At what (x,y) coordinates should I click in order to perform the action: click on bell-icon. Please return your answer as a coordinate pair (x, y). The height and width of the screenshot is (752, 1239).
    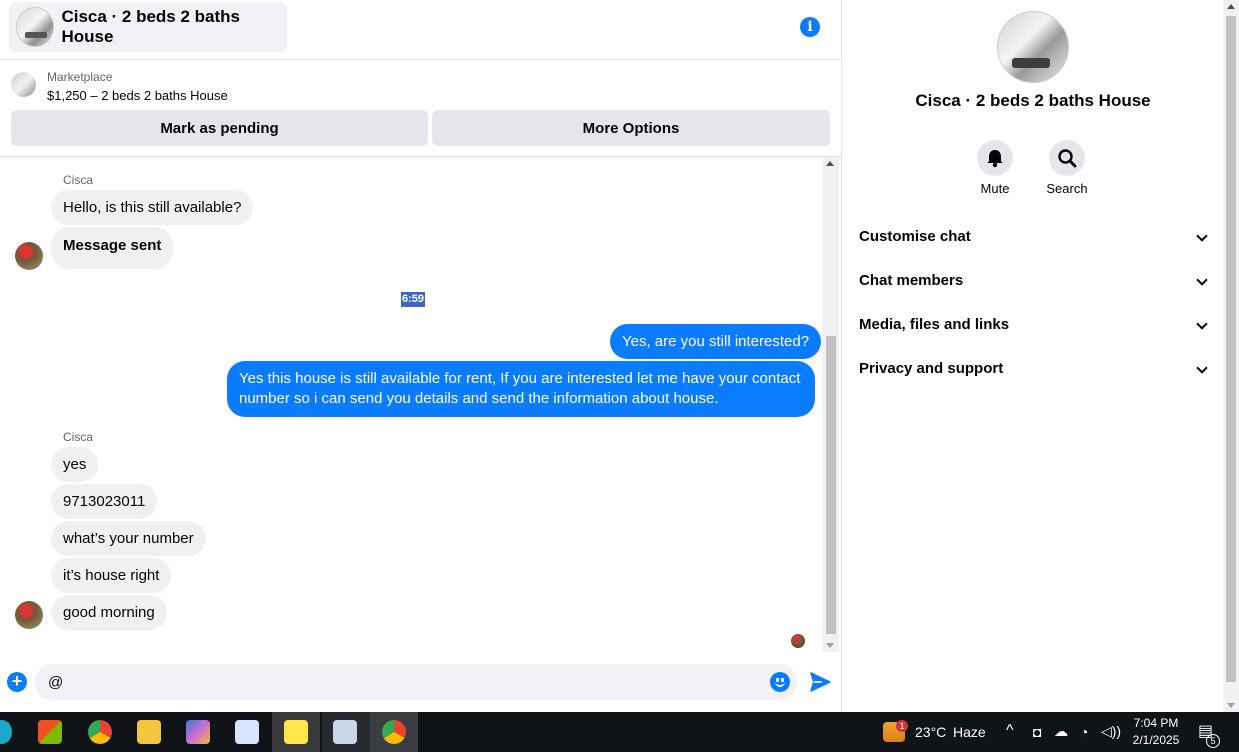
    Looking at the image, I should click on (995, 159).